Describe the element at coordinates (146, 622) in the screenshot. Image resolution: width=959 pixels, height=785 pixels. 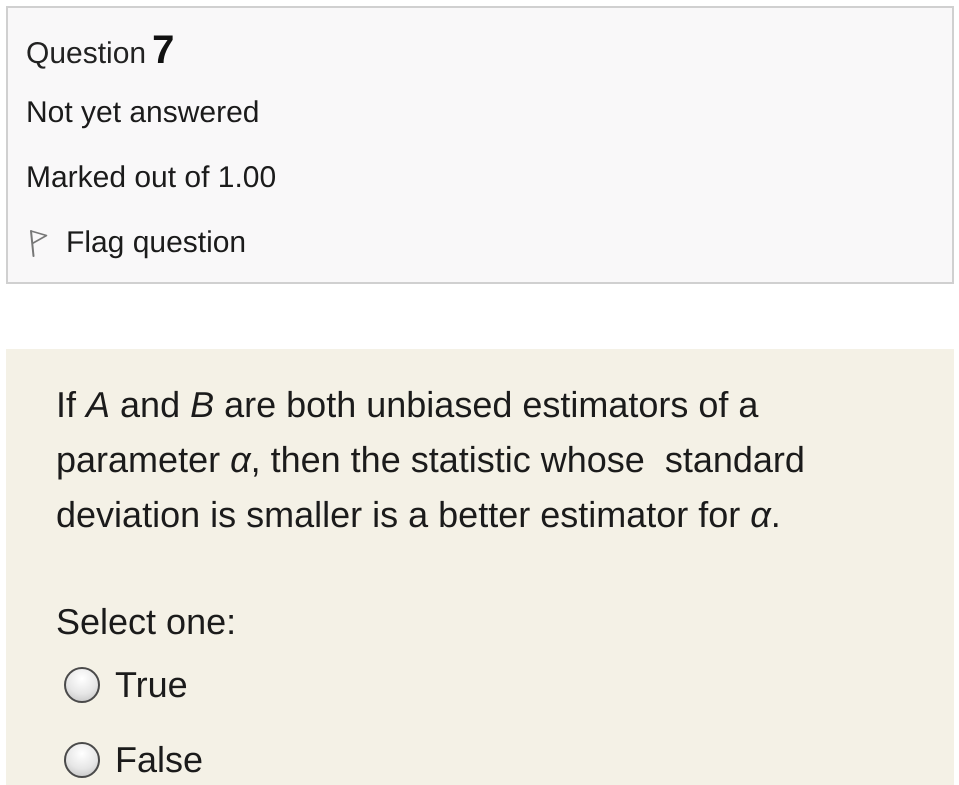
I see `select-prompt: Select one:` at that location.